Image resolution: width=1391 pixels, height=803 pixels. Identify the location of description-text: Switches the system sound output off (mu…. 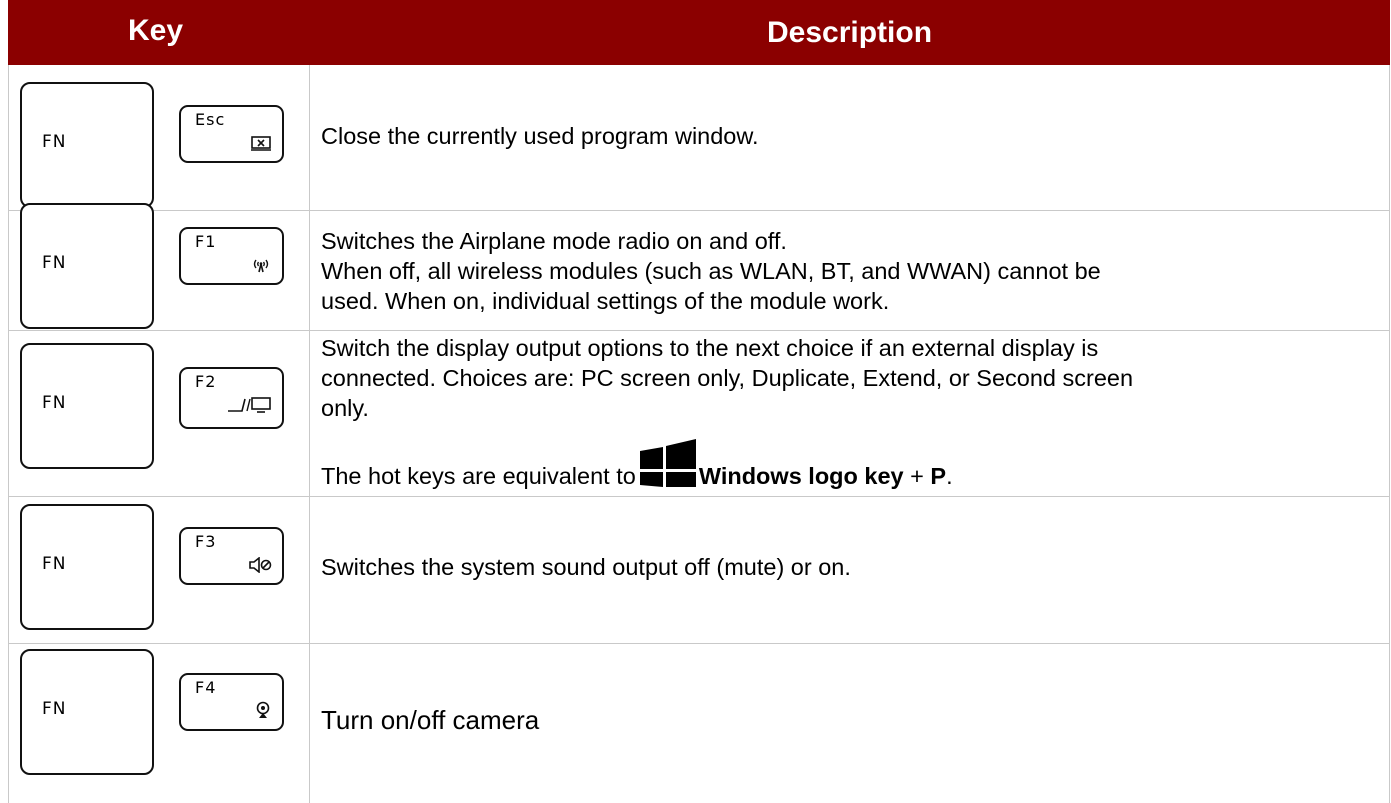
(586, 567).